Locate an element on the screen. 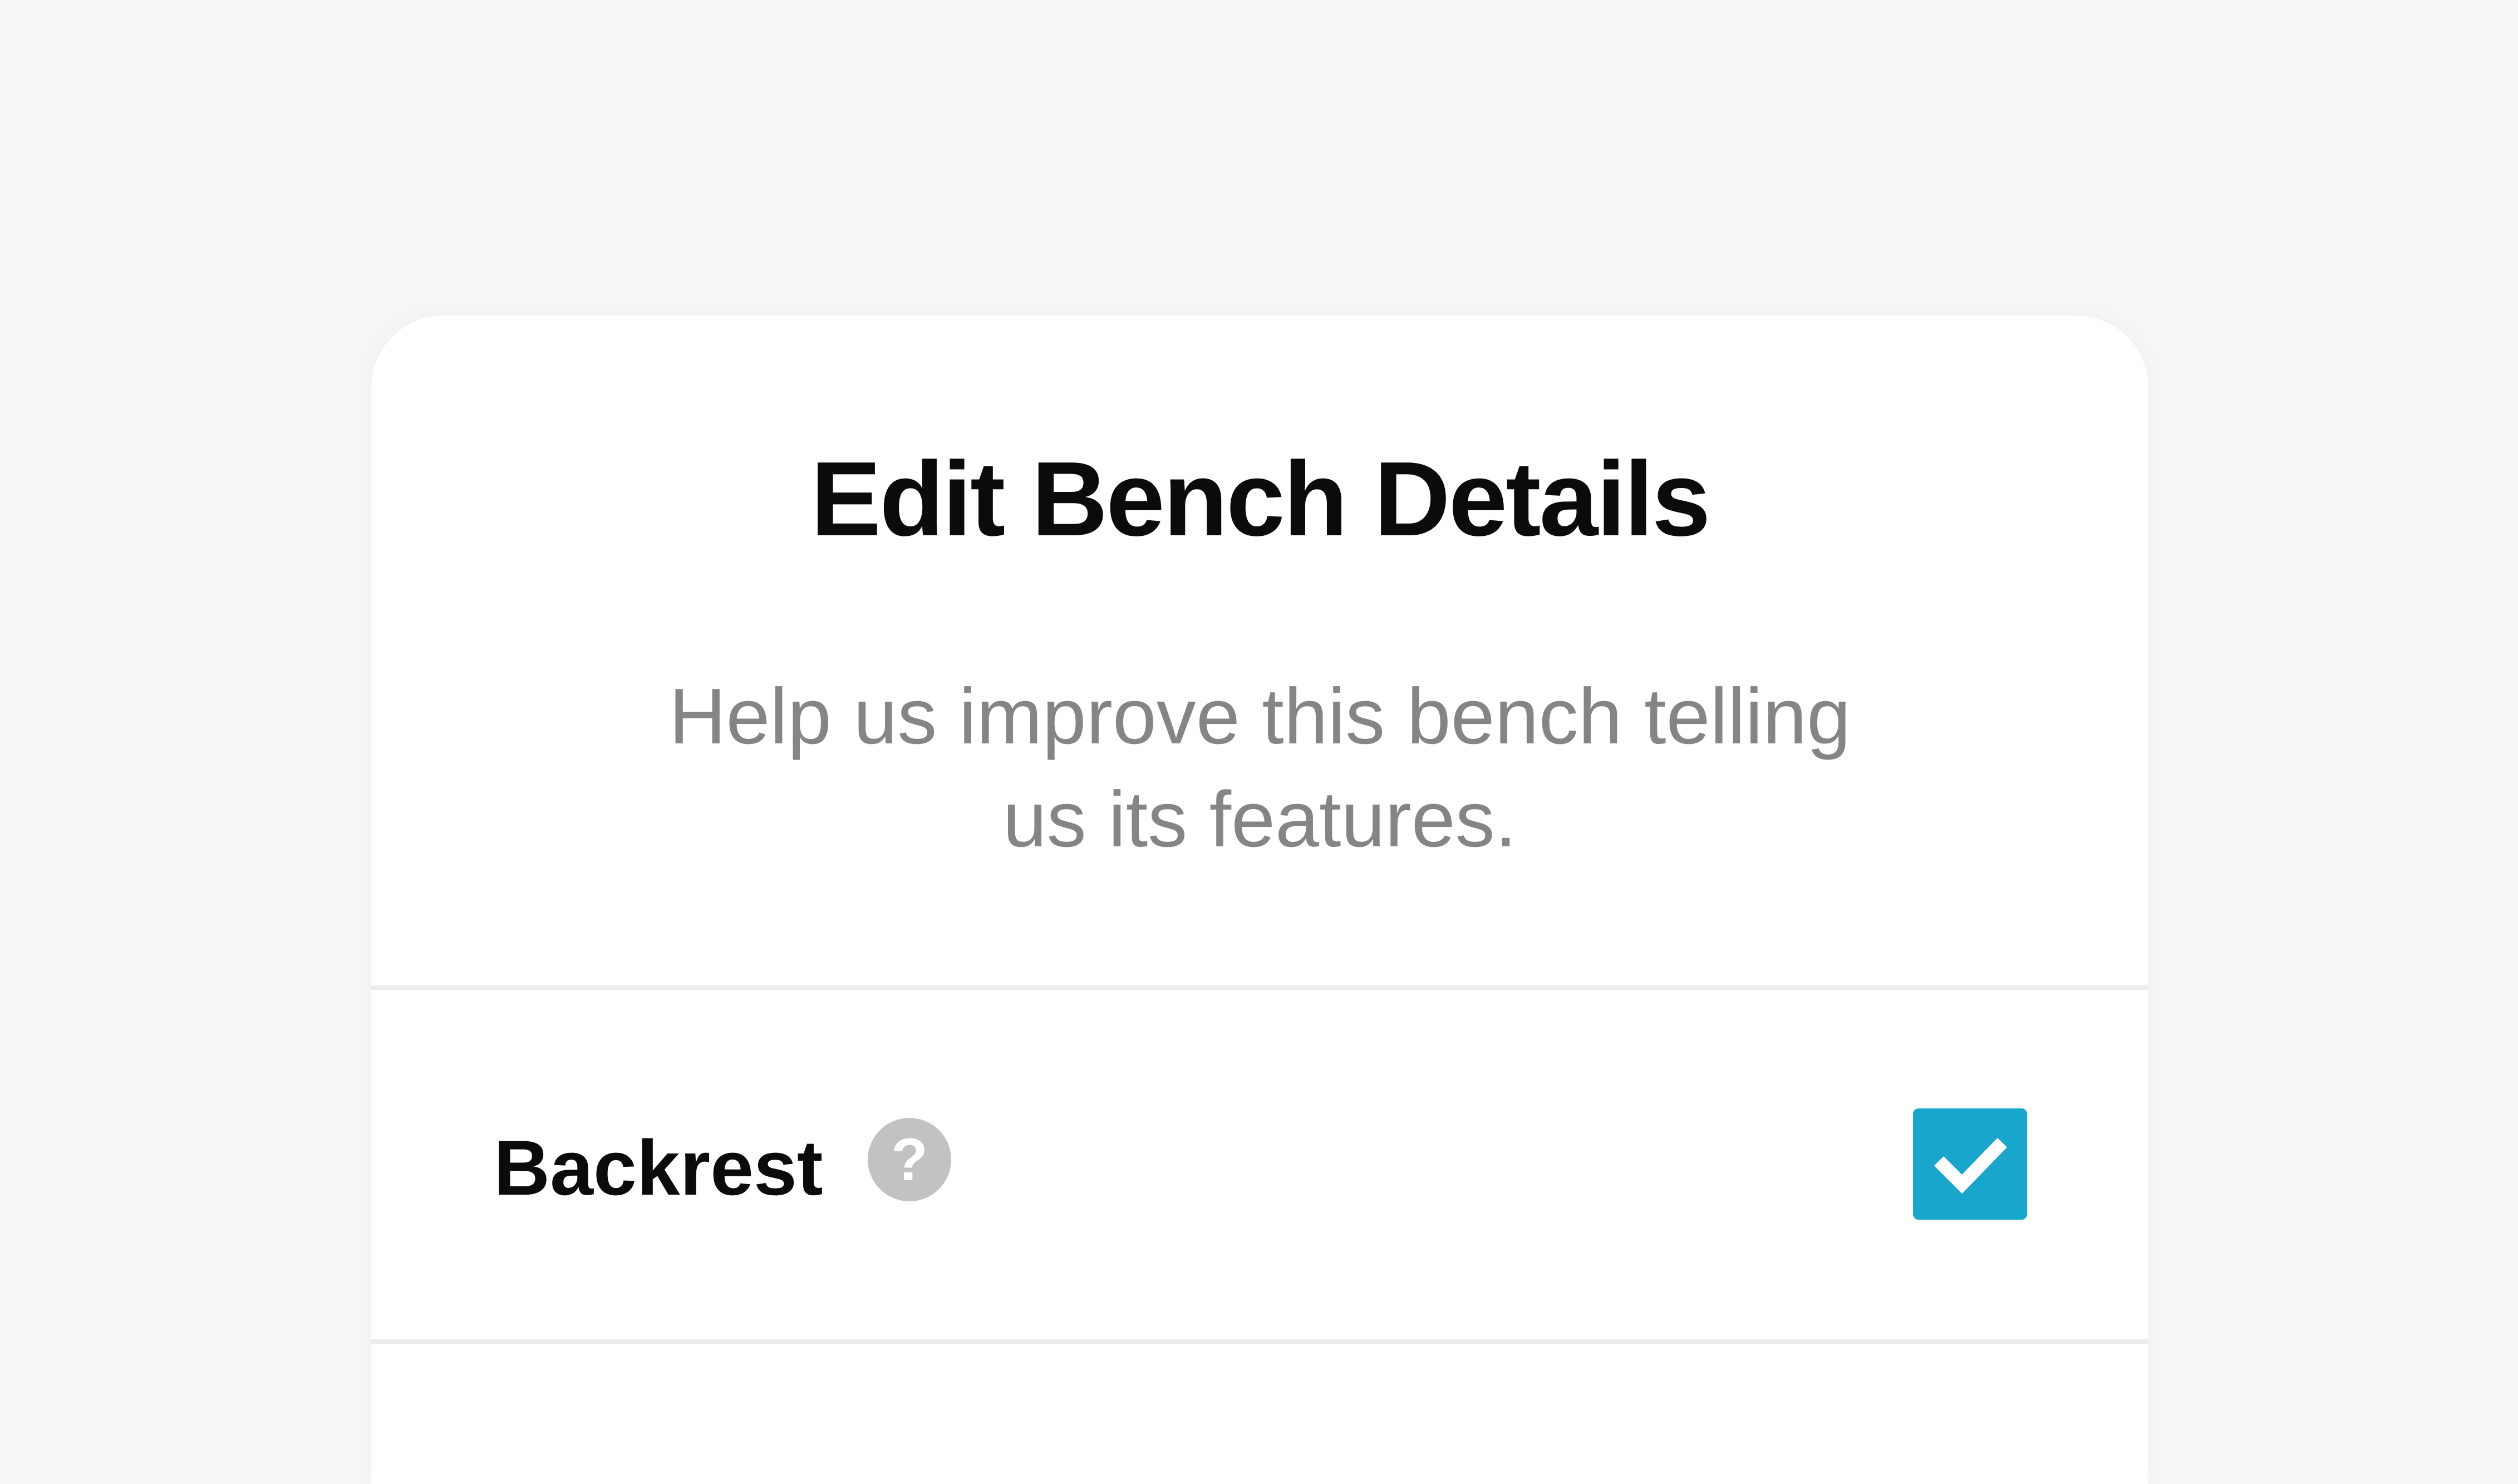 The height and width of the screenshot is (1484, 2518). question-mark-icon: ? is located at coordinates (909, 1160).